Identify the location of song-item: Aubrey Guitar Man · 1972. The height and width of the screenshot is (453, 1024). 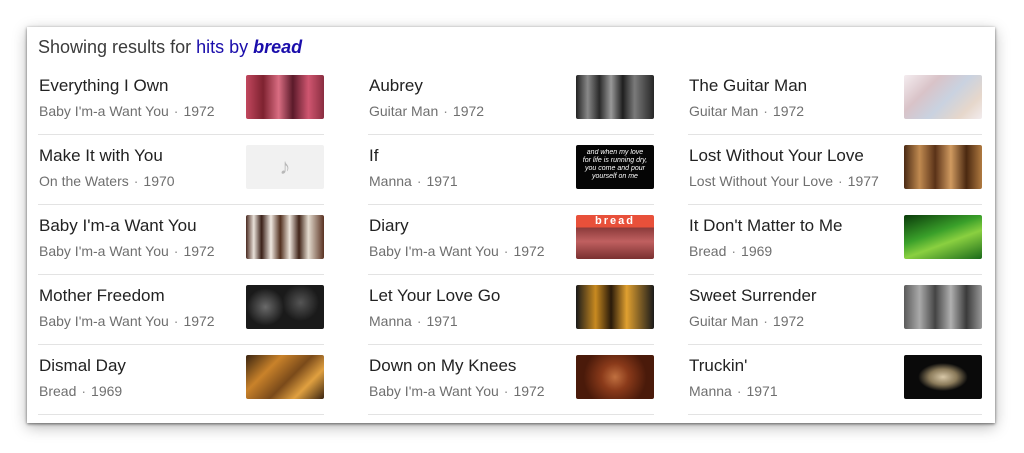
(511, 100).